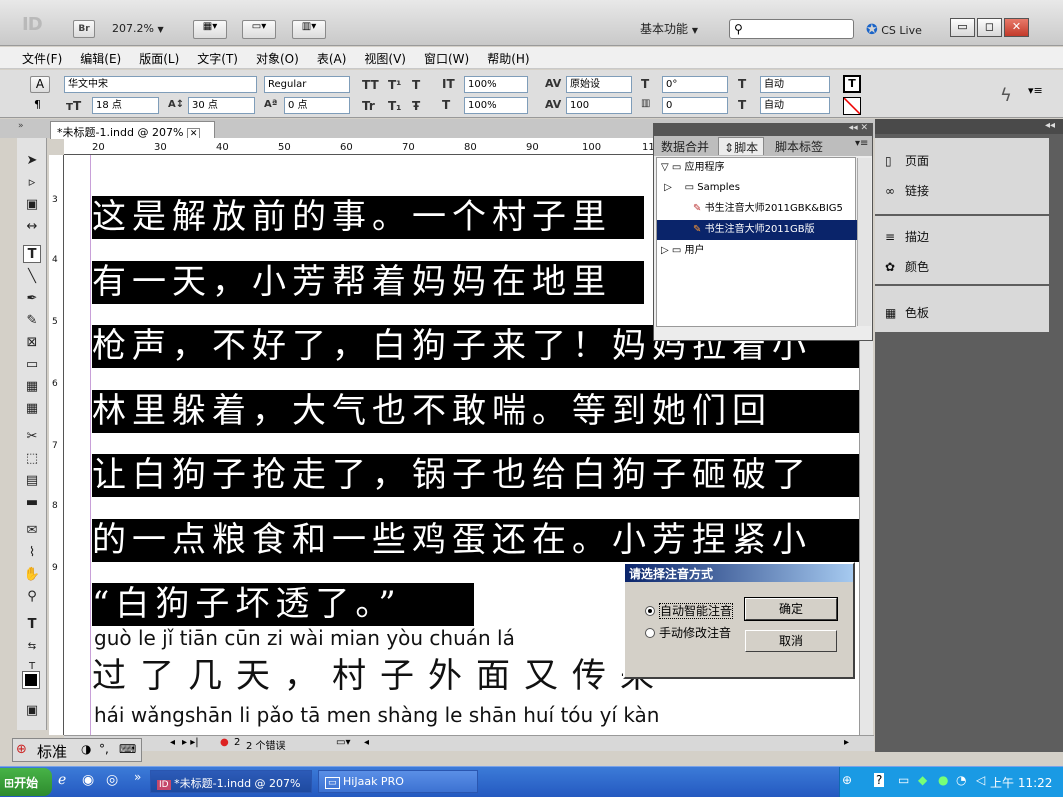 The height and width of the screenshot is (797, 1063). What do you see at coordinates (35, 57) in the screenshot?
I see `menu-file: 文件(F)` at bounding box center [35, 57].